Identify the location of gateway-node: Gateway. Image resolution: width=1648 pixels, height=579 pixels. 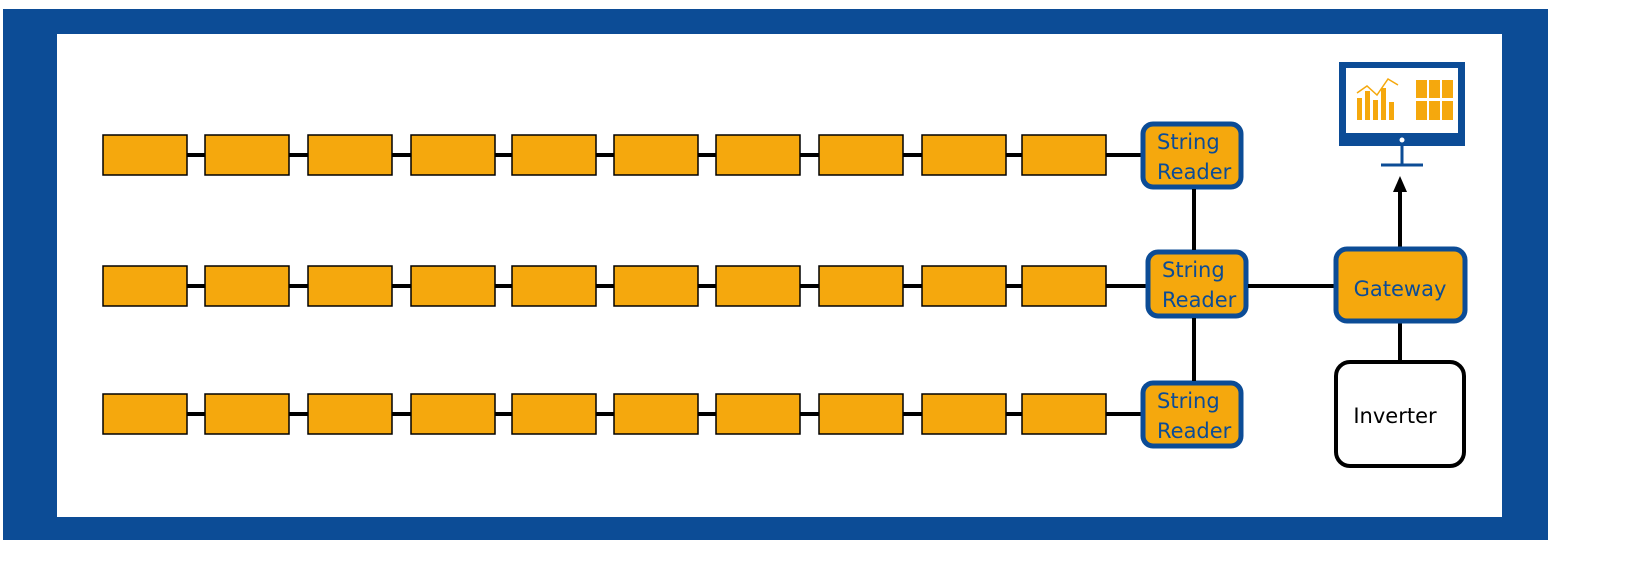
(1400, 285).